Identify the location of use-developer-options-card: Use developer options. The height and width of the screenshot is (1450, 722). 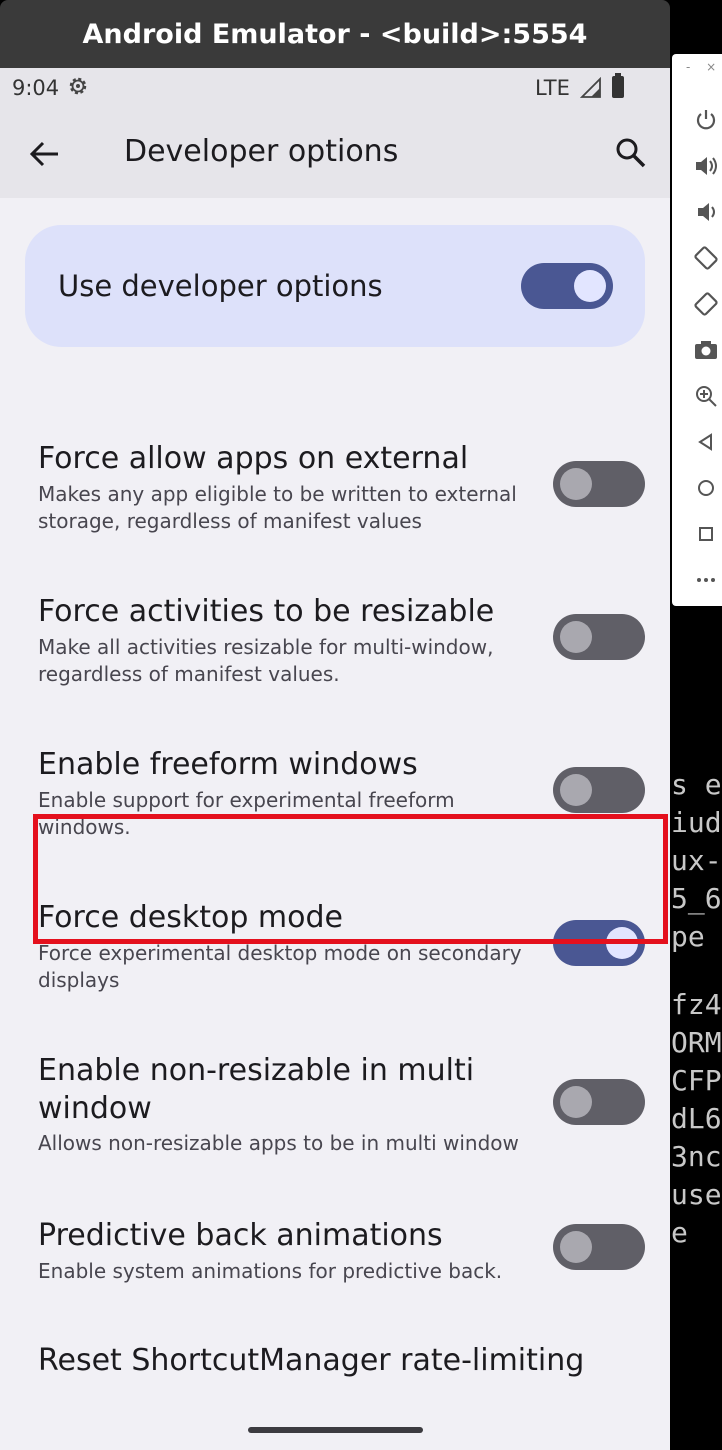
(335, 286).